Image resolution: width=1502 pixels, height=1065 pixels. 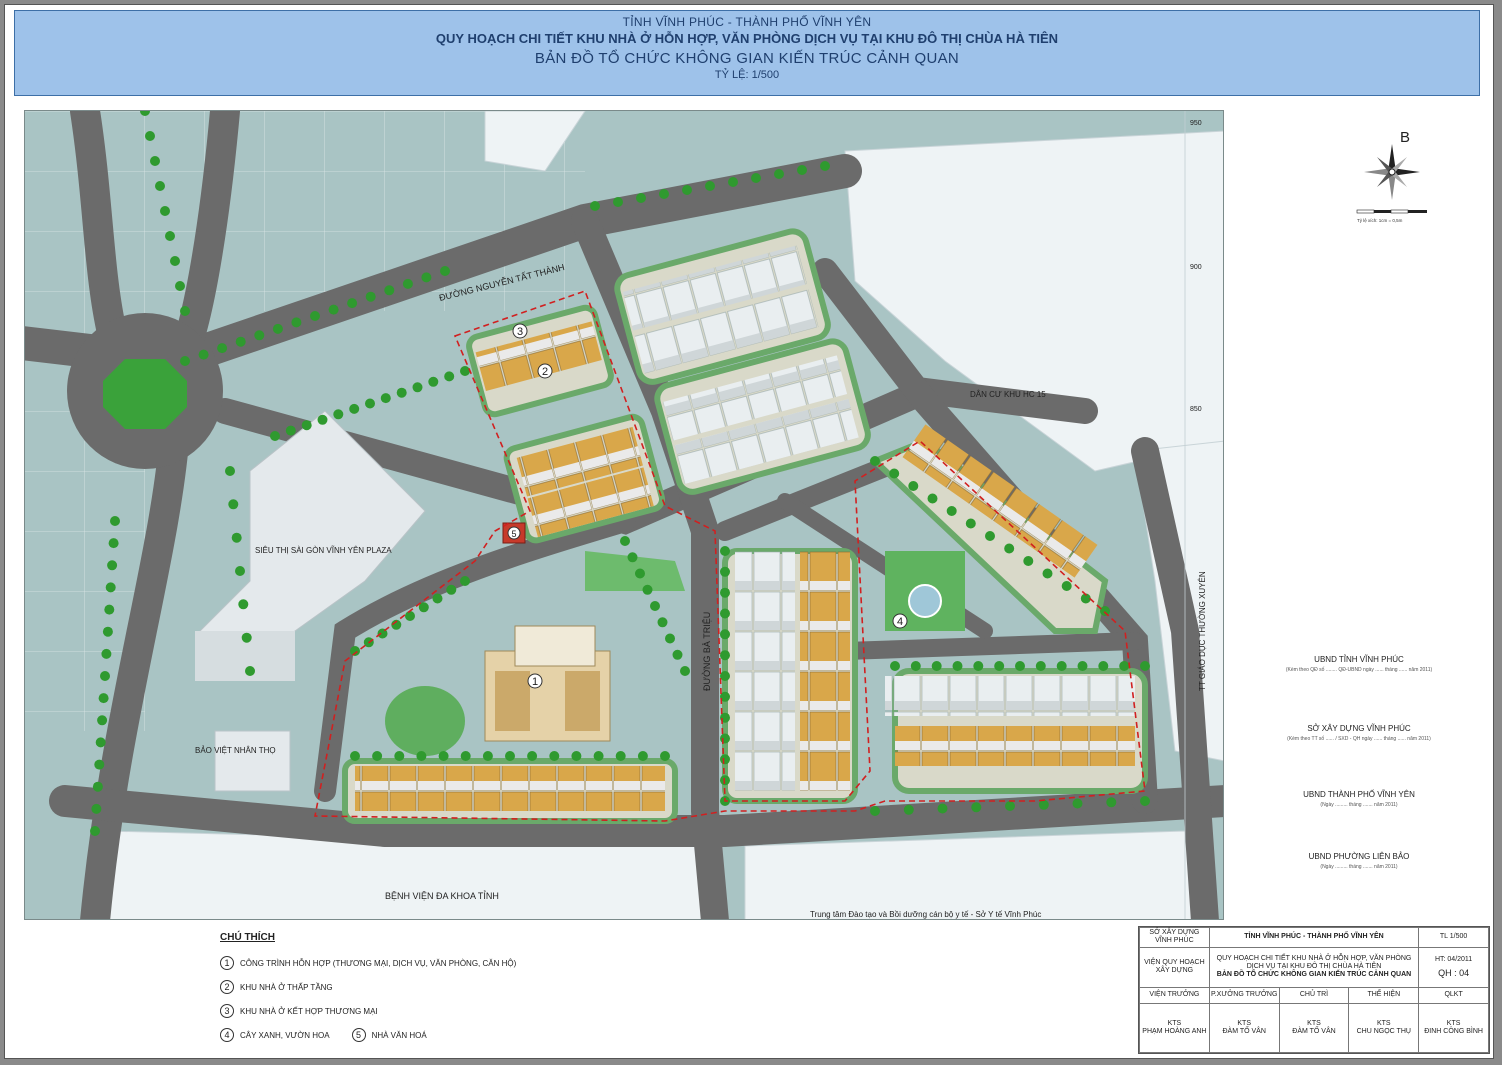 I want to click on svg-text: 3, so click(x=520, y=332).